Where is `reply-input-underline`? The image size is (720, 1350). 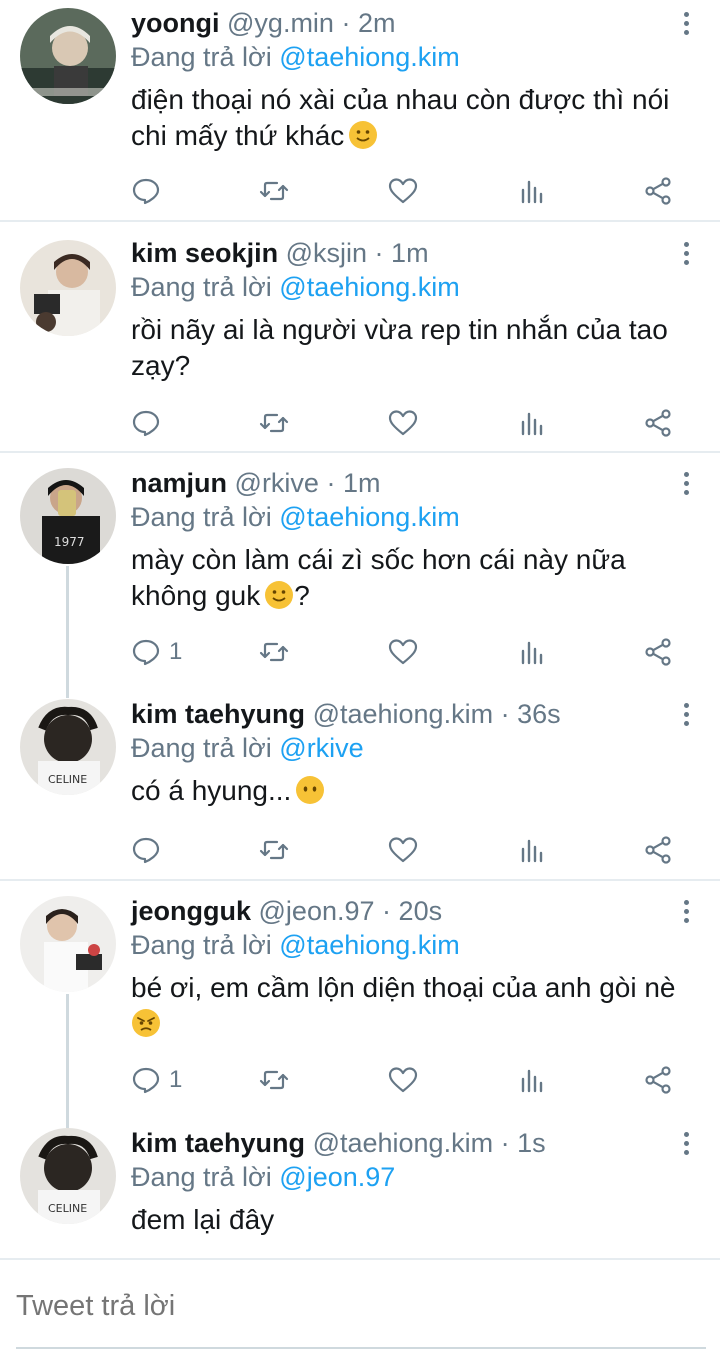 reply-input-underline is located at coordinates (361, 1348).